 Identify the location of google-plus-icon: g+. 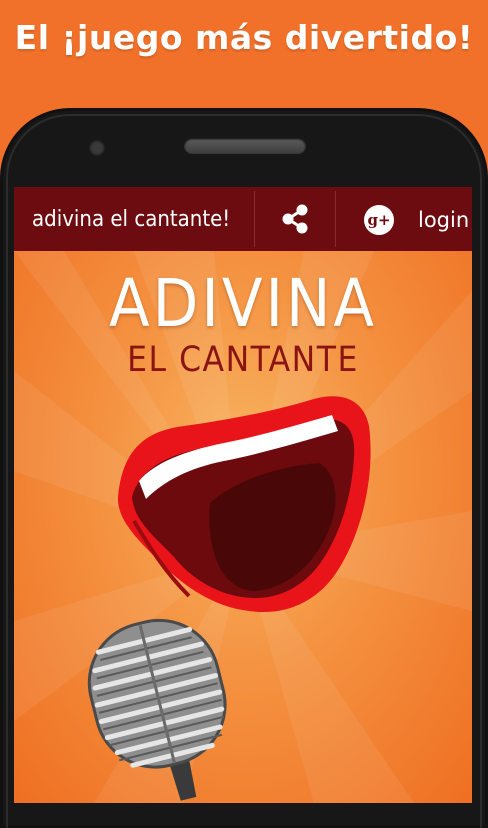
(379, 220).